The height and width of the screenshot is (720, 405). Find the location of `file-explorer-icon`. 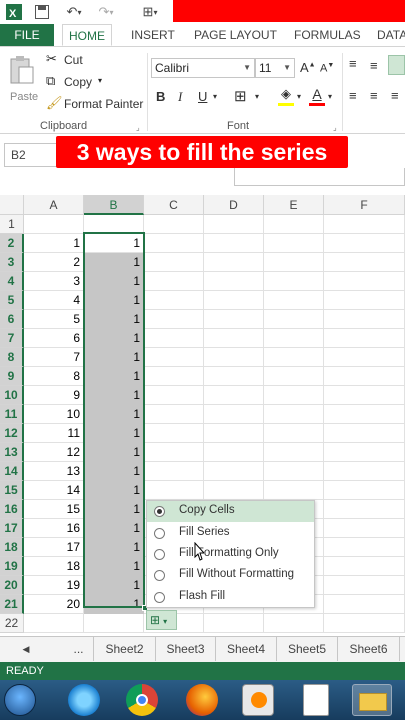

file-explorer-icon is located at coordinates (372, 700).